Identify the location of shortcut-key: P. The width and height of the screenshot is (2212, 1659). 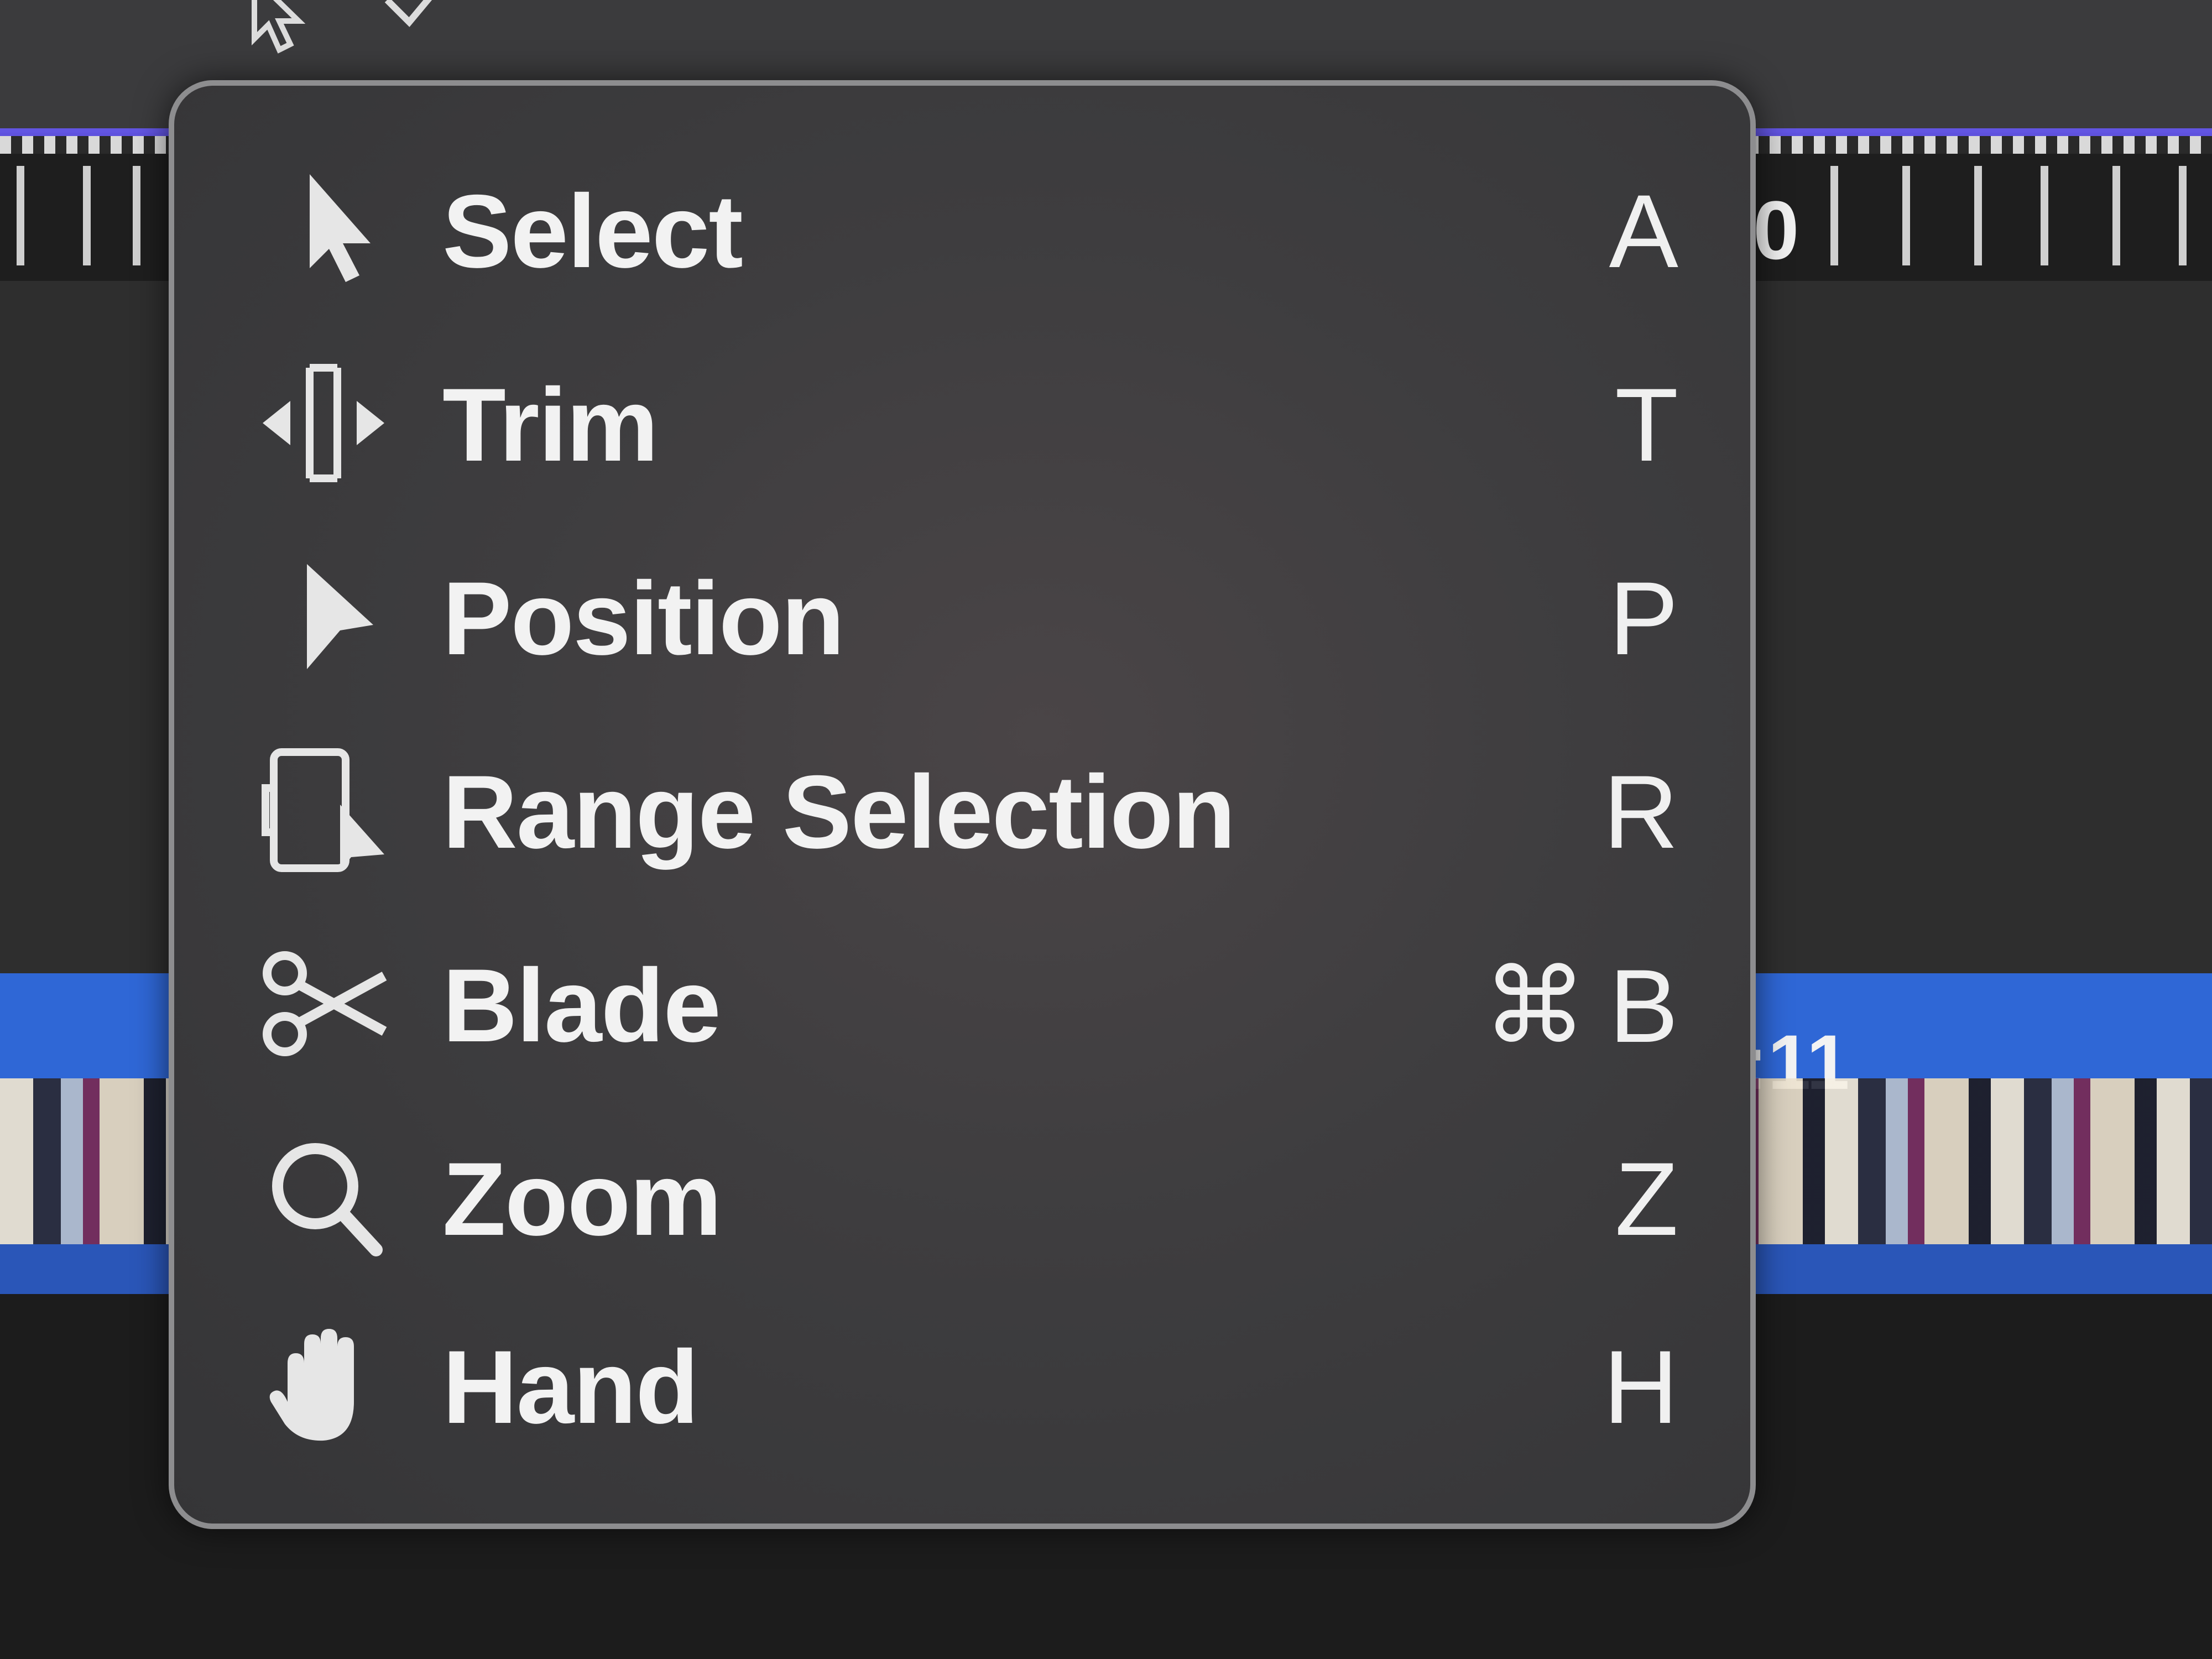
(1644, 618).